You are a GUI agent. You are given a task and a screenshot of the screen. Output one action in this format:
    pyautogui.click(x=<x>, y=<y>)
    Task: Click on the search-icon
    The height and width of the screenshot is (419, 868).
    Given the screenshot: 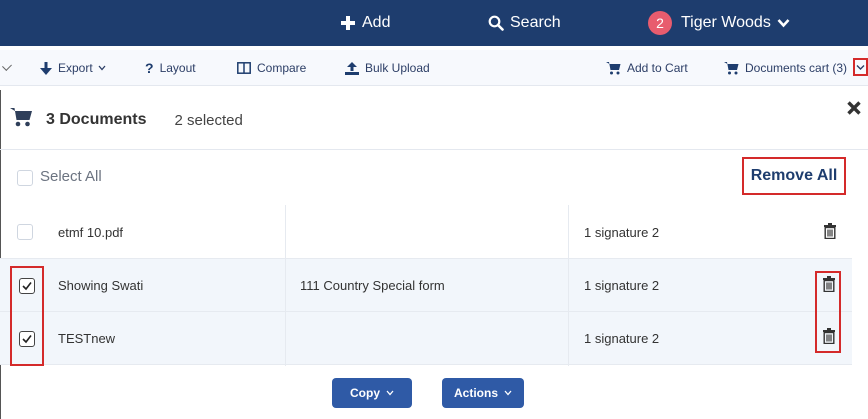 What is the action you would take?
    pyautogui.click(x=496, y=23)
    